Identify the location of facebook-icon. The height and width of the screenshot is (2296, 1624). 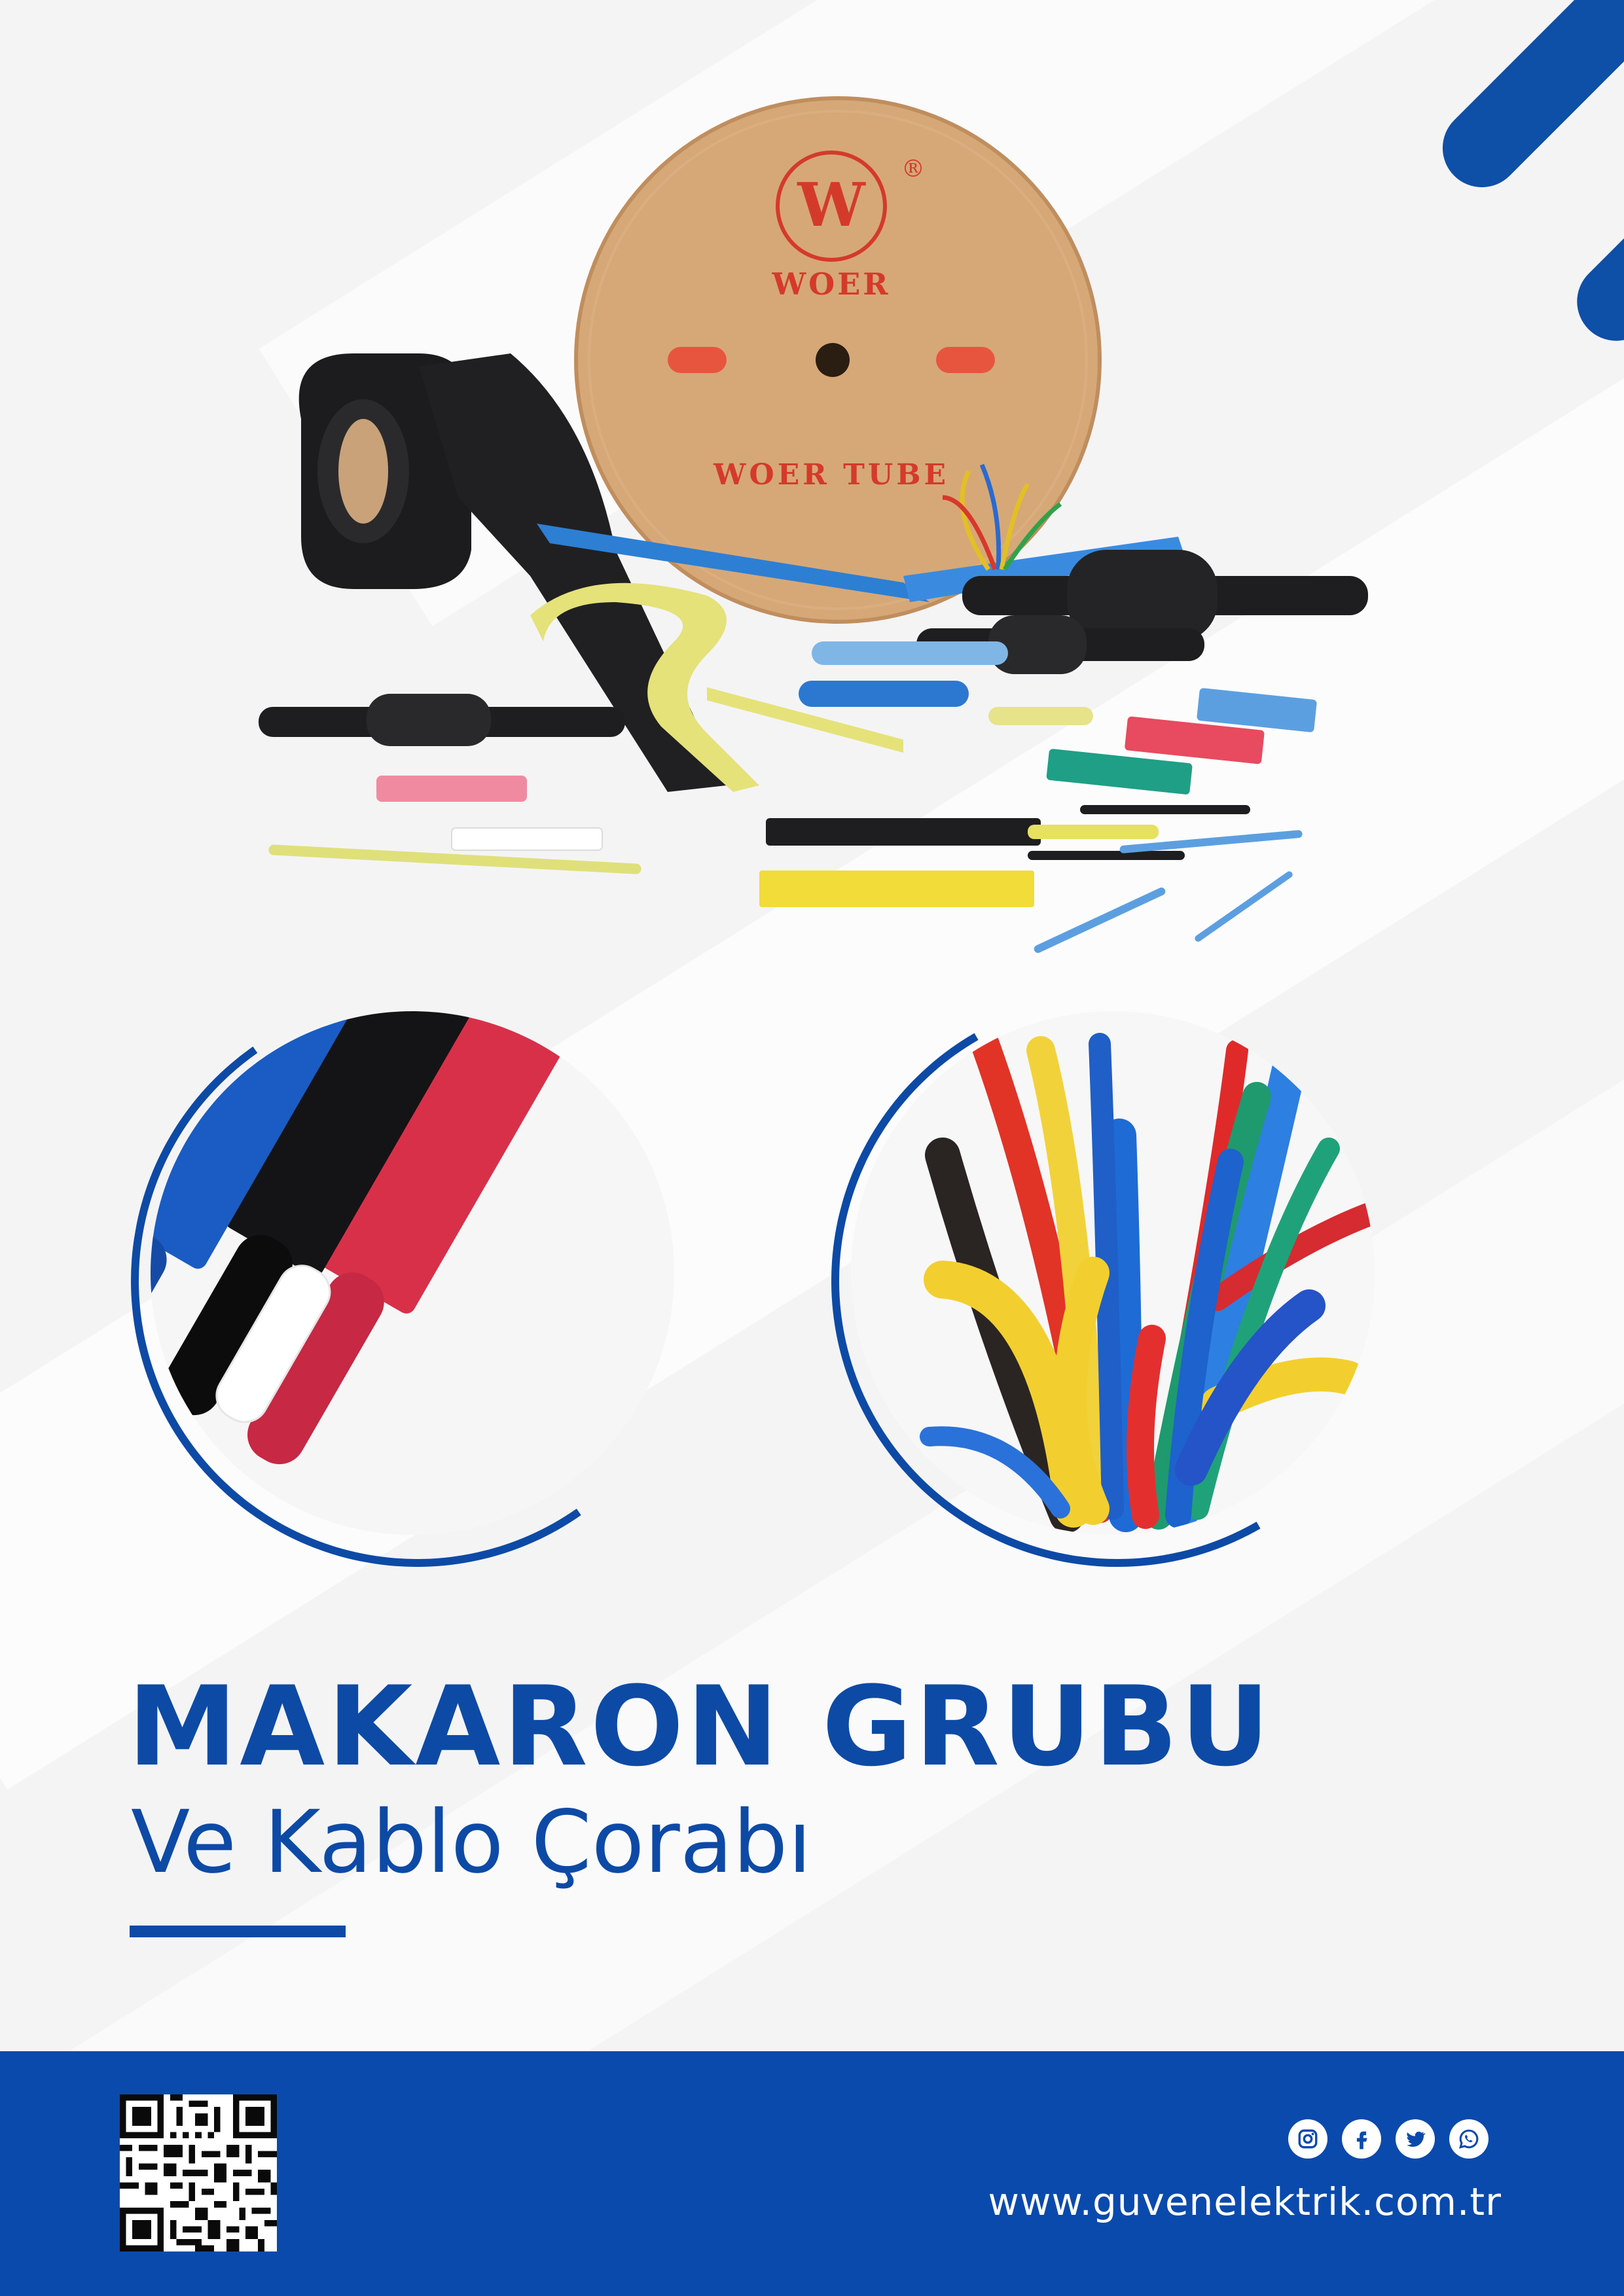
(1362, 2139).